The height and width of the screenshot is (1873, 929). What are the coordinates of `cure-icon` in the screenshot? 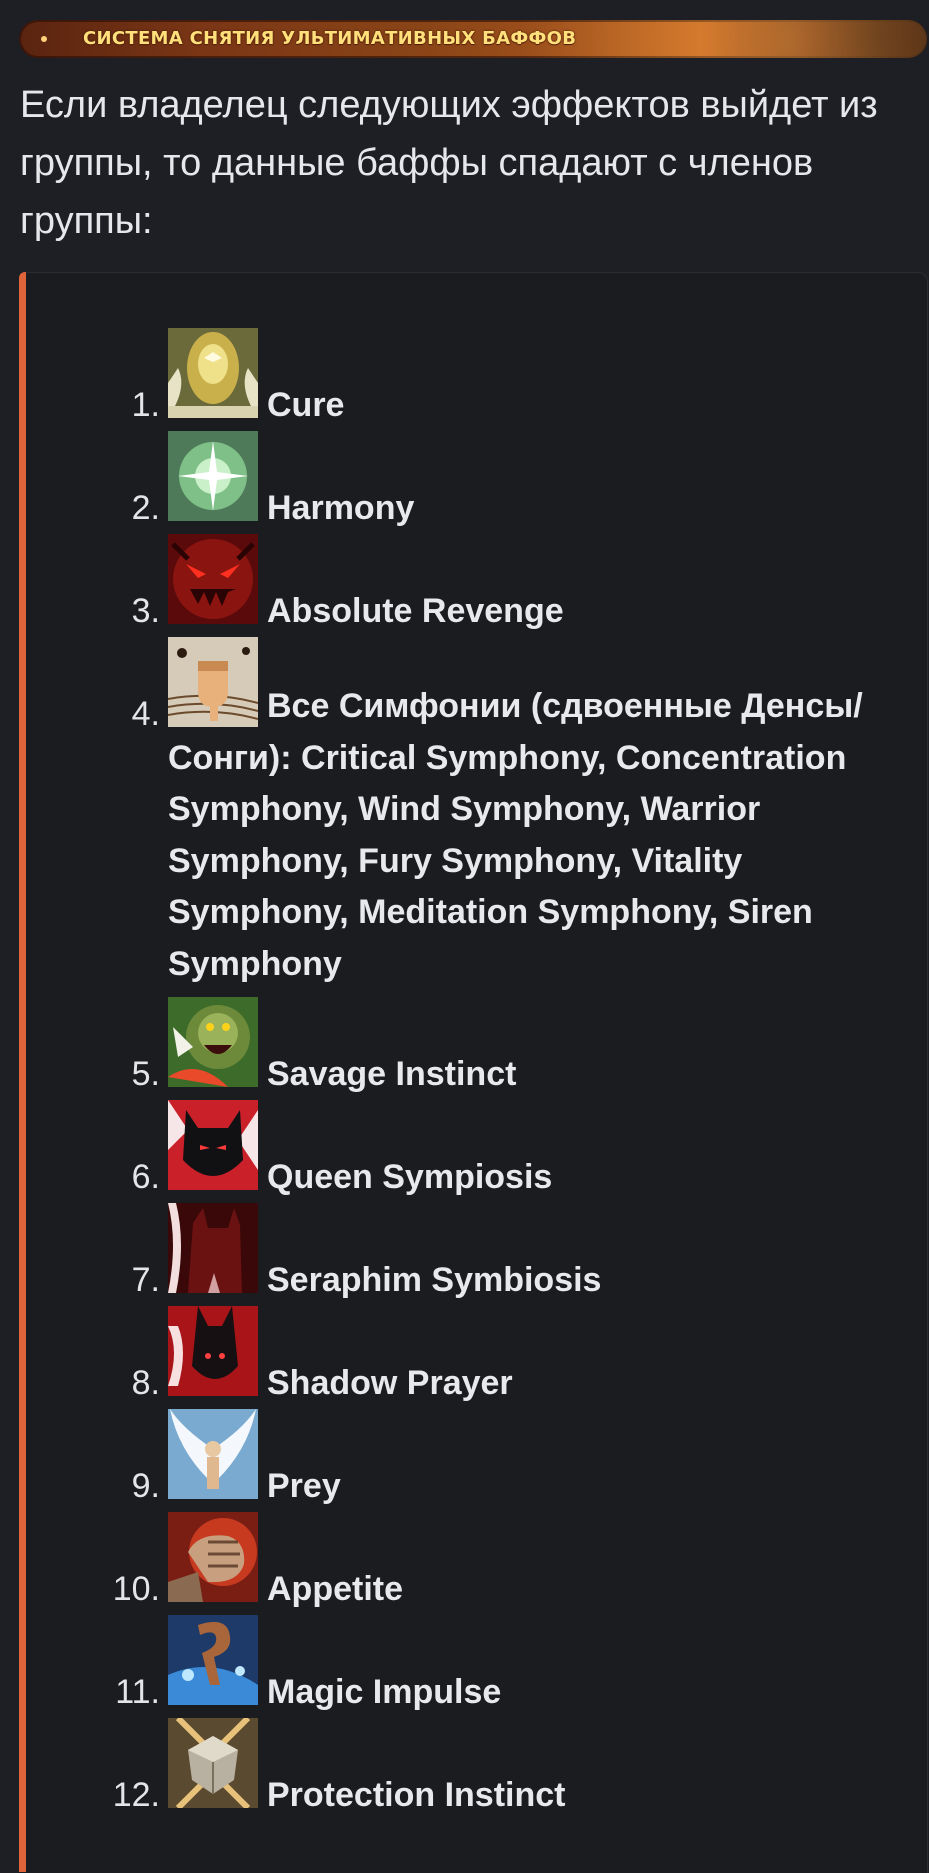 It's located at (213, 373).